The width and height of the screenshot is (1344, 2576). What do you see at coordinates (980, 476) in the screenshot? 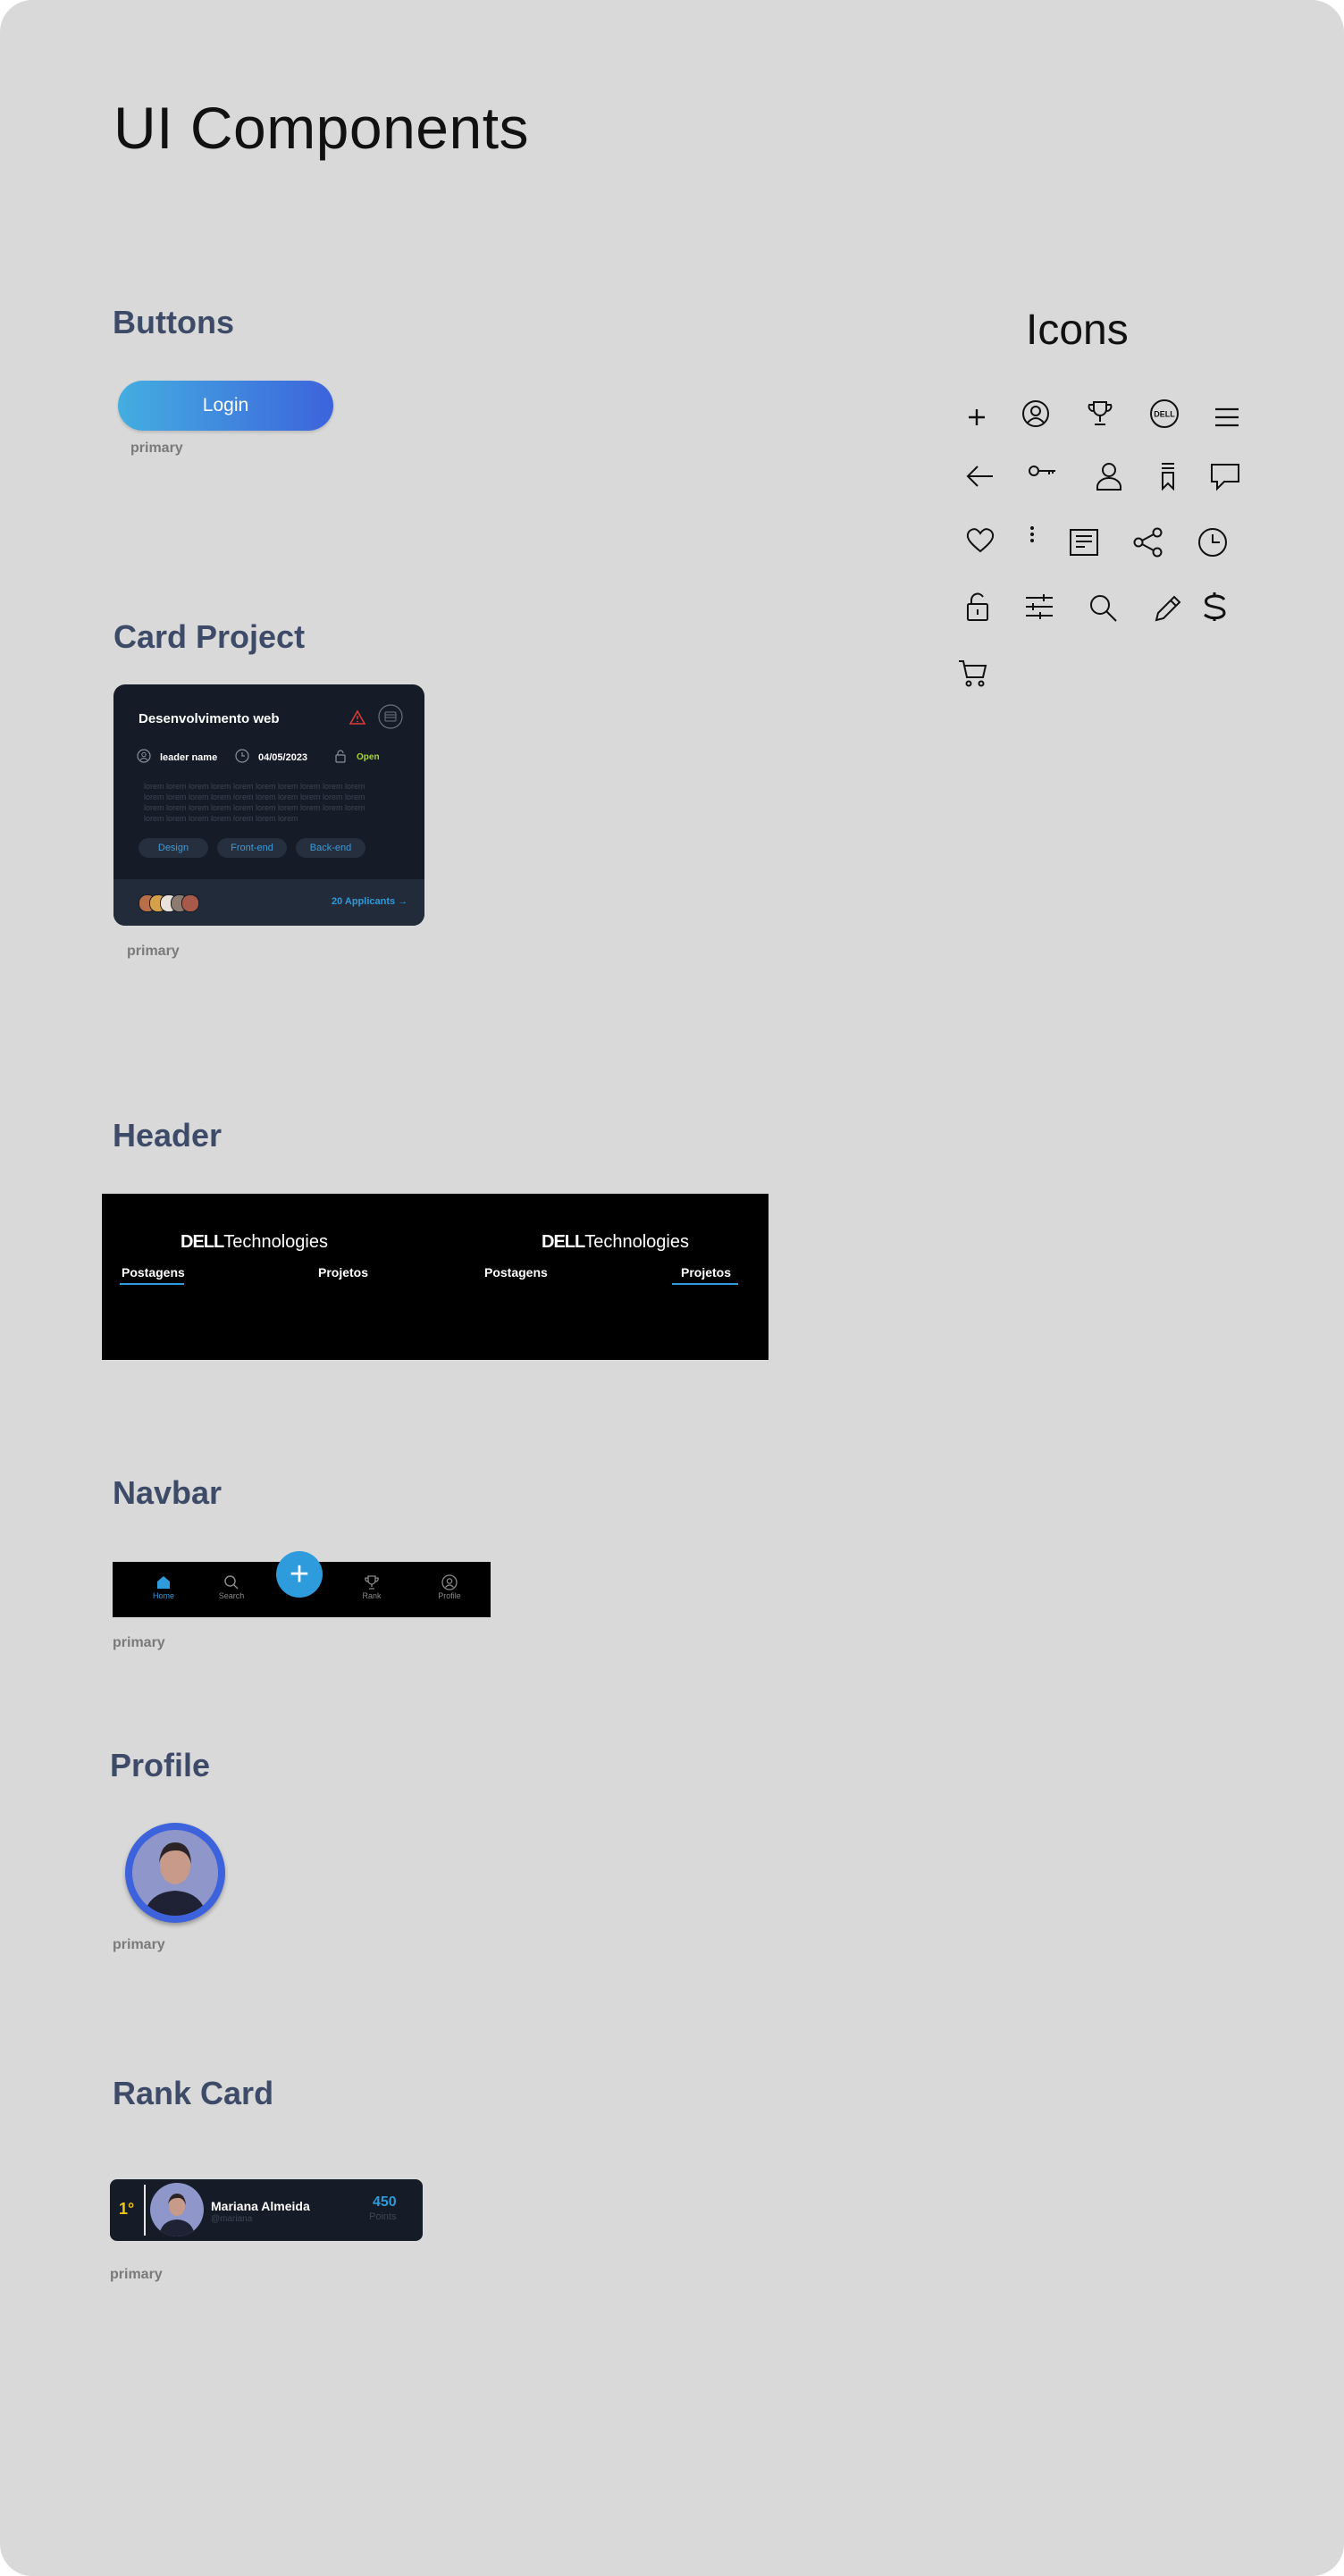
I see `arrow-left-icon` at bounding box center [980, 476].